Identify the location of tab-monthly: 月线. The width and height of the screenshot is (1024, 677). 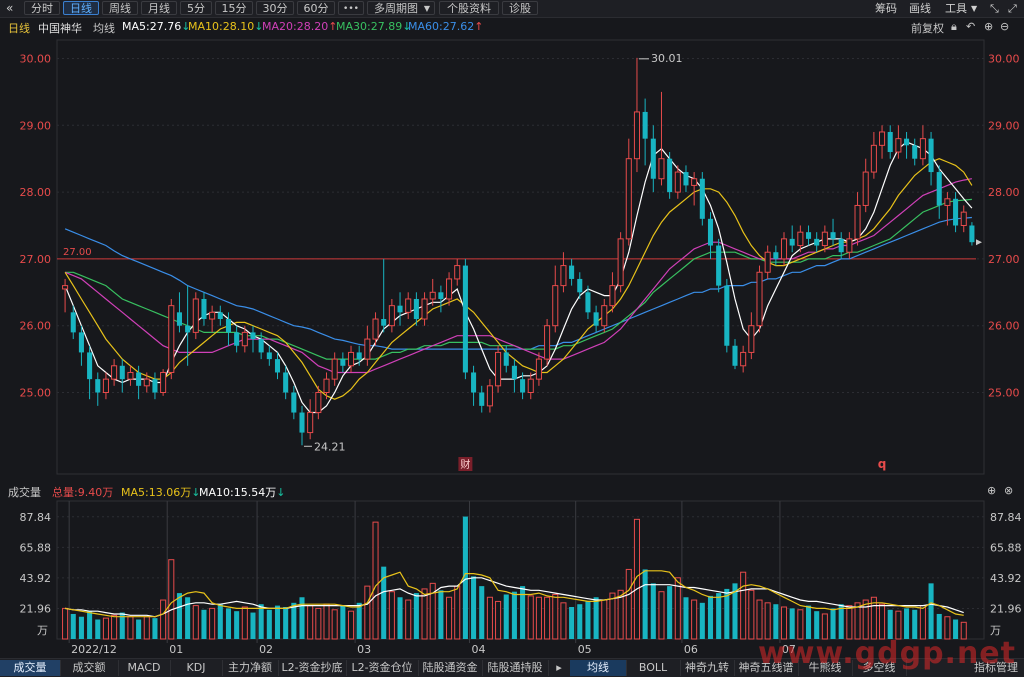
(159, 8).